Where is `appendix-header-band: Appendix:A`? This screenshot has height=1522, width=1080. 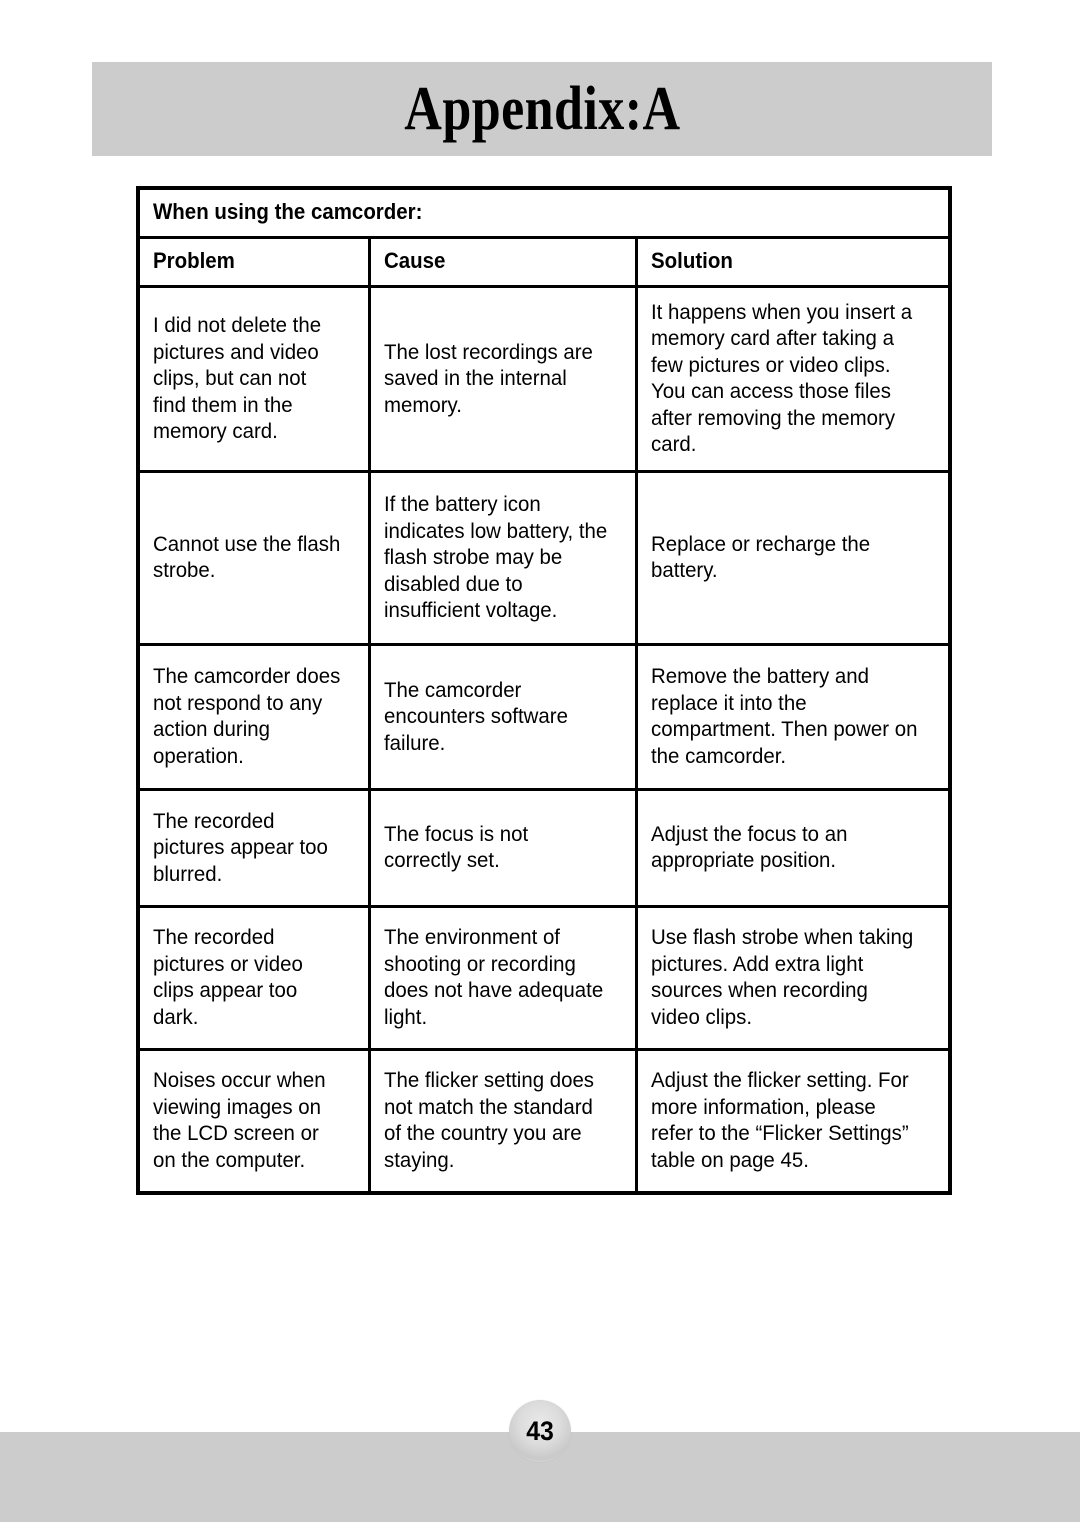 appendix-header-band: Appendix:A is located at coordinates (542, 109).